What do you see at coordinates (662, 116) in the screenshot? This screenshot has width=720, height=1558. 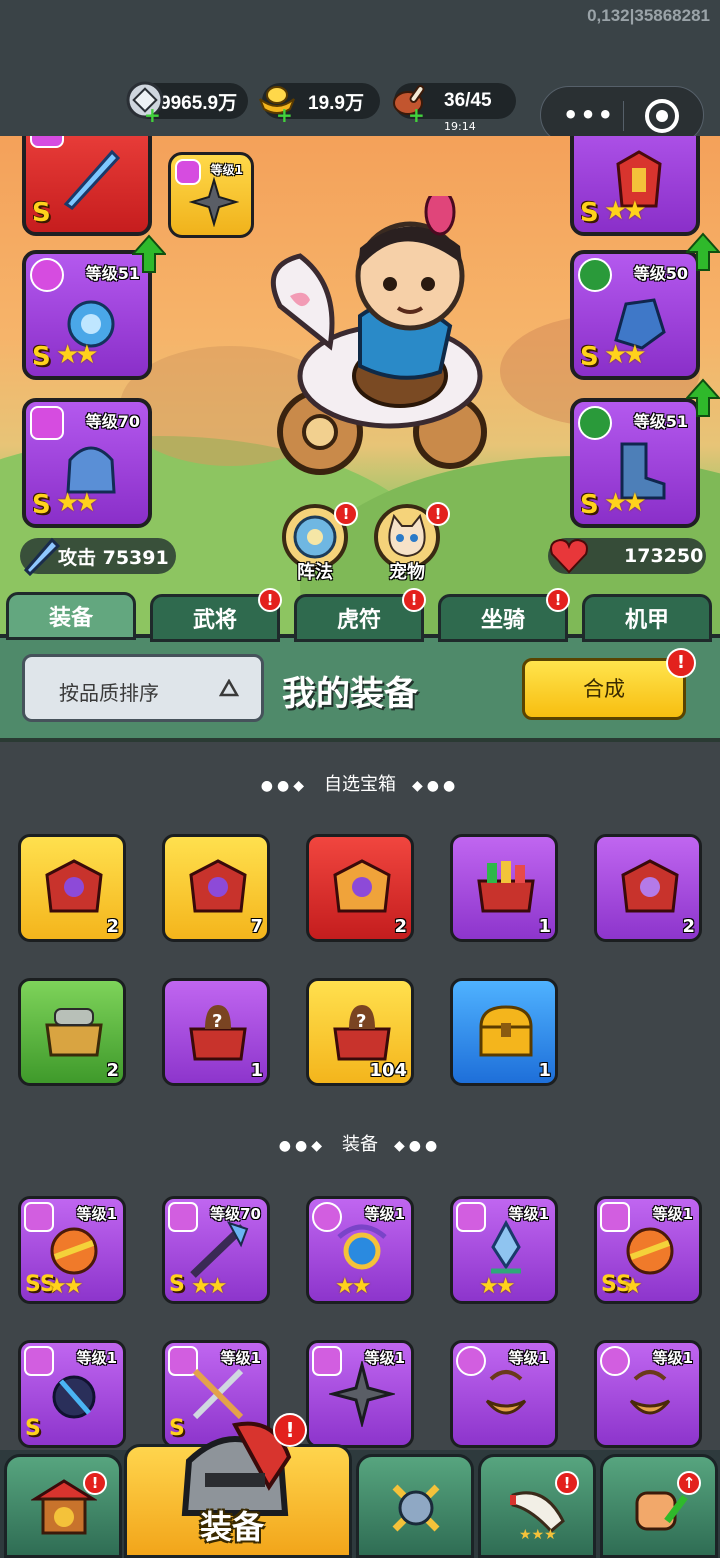 I see `close-target-icon` at bounding box center [662, 116].